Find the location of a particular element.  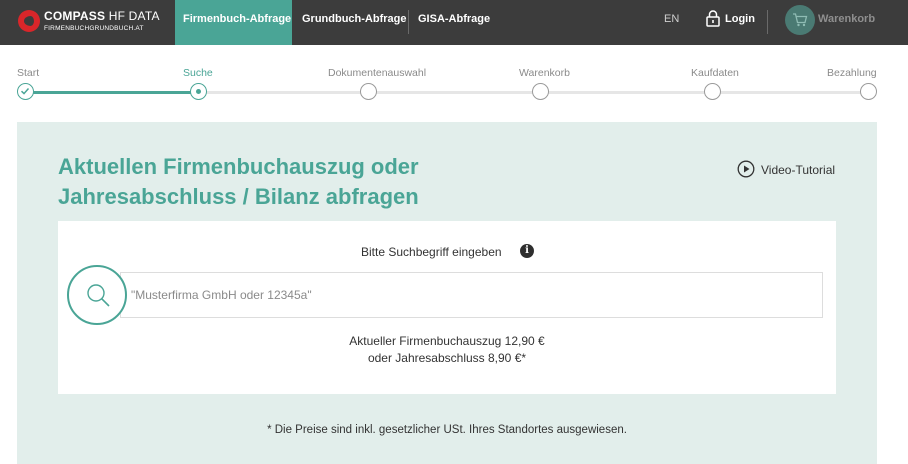

step-warenkorb is located at coordinates (540, 91).